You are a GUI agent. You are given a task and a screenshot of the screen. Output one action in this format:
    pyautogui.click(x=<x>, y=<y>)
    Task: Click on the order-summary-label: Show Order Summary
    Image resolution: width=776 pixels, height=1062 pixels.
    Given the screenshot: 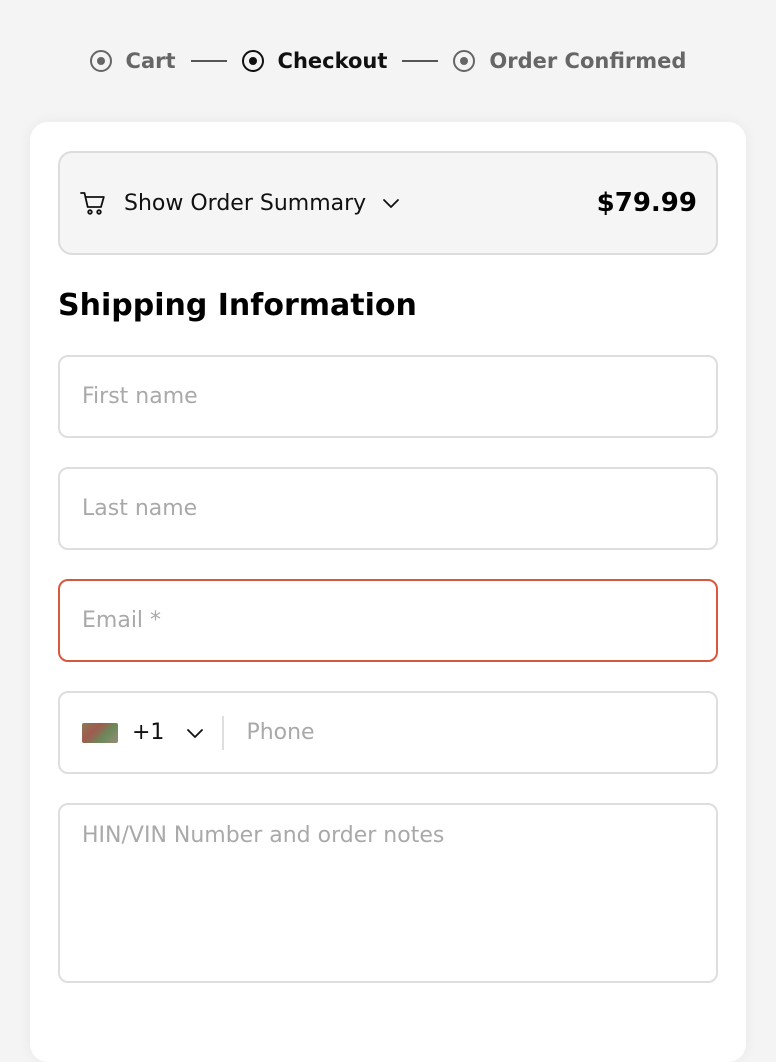 What is the action you would take?
    pyautogui.click(x=245, y=203)
    